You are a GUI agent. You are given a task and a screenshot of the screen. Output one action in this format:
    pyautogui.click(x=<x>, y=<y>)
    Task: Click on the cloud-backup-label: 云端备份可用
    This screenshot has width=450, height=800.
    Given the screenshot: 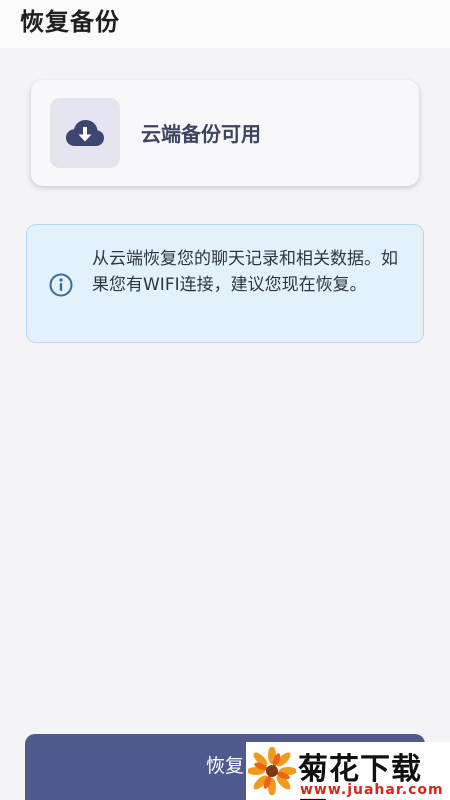 What is the action you would take?
    pyautogui.click(x=201, y=134)
    